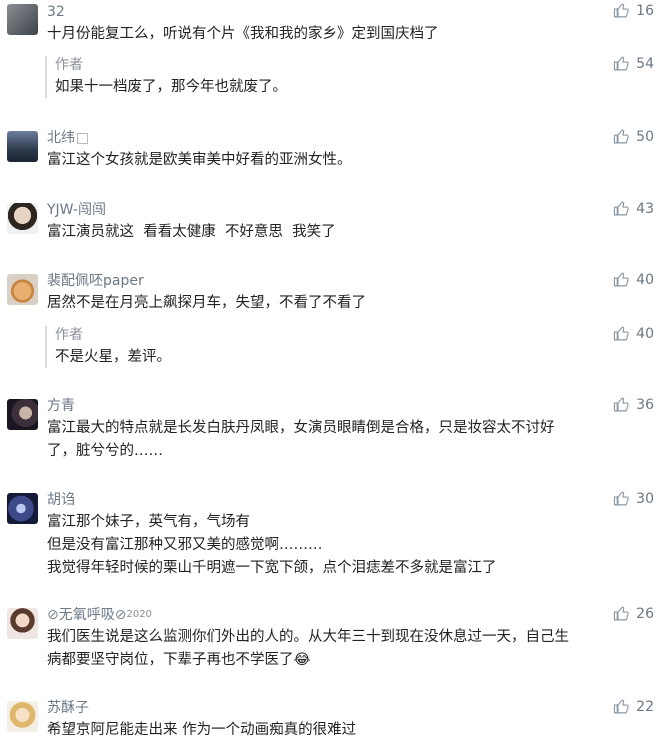 The width and height of the screenshot is (659, 750). Describe the element at coordinates (633, 279) in the screenshot. I see `like-button: 40` at that location.